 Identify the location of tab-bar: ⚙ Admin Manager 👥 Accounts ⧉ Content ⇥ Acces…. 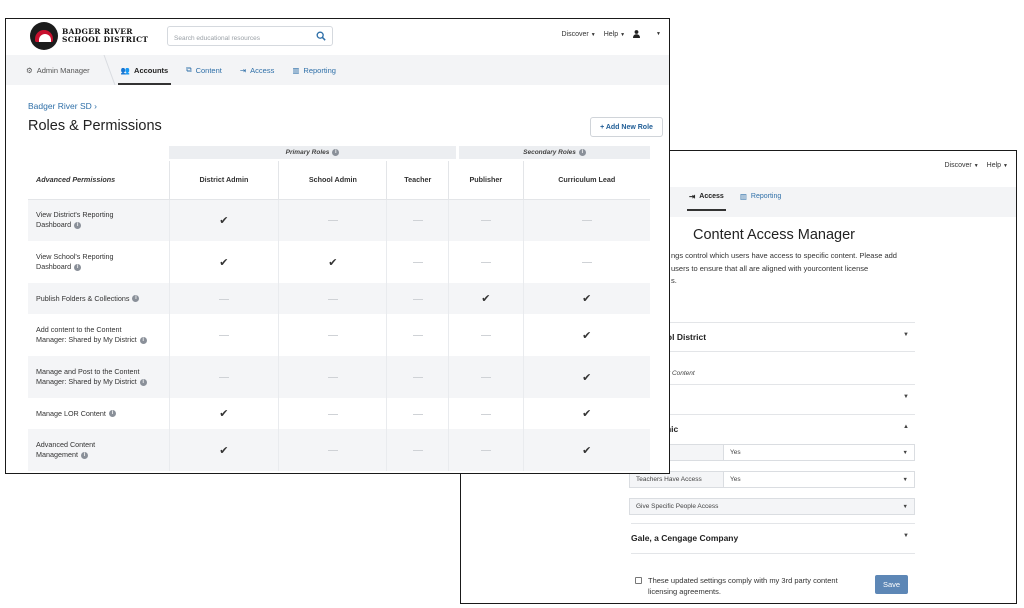
(337, 70).